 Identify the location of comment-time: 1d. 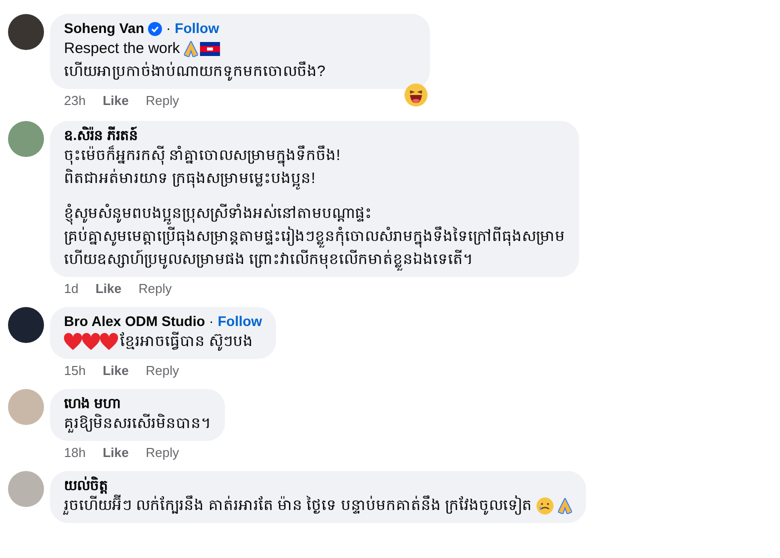
(71, 289).